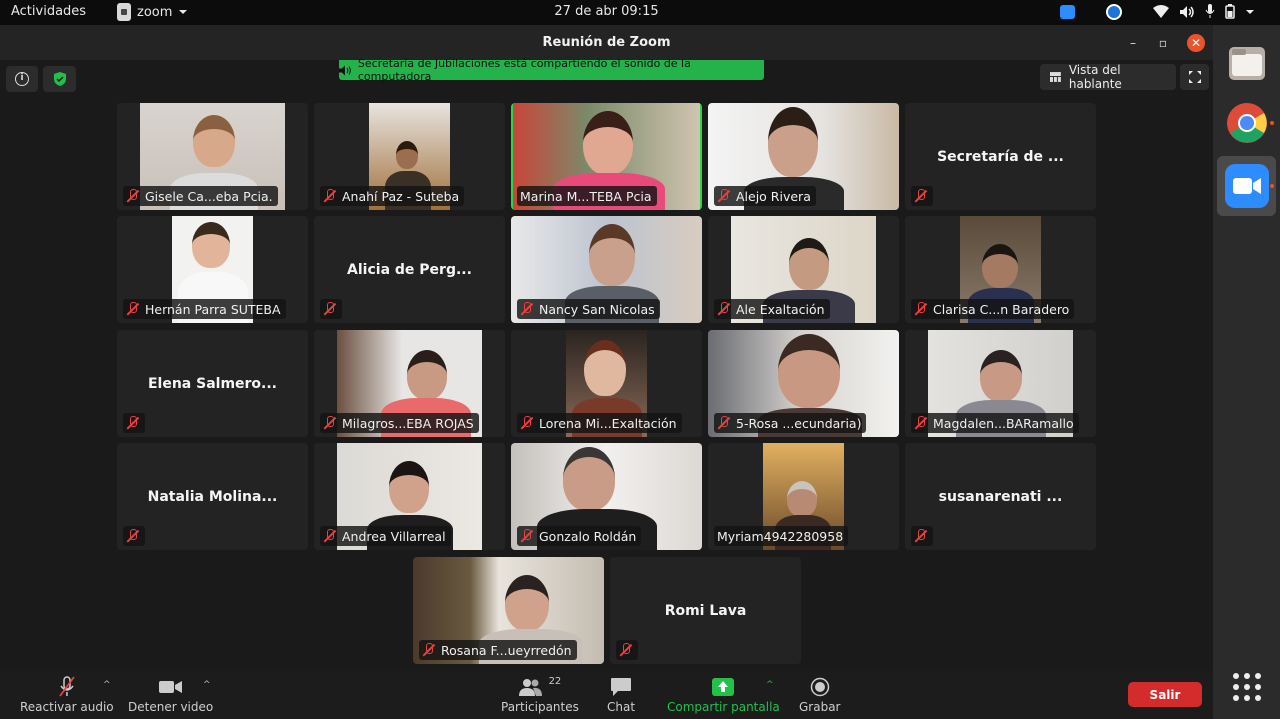  I want to click on participants-button: 22 Participantes, so click(540, 695).